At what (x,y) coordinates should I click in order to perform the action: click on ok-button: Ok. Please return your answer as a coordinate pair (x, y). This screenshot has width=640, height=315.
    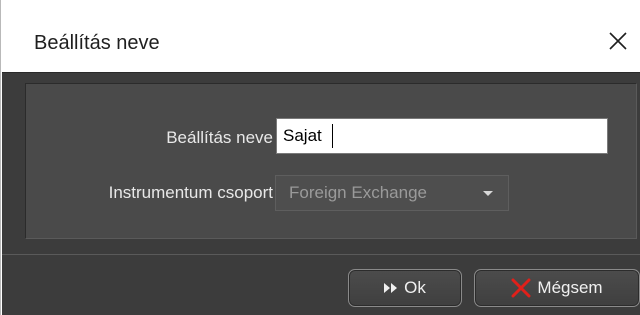
    Looking at the image, I should click on (405, 288).